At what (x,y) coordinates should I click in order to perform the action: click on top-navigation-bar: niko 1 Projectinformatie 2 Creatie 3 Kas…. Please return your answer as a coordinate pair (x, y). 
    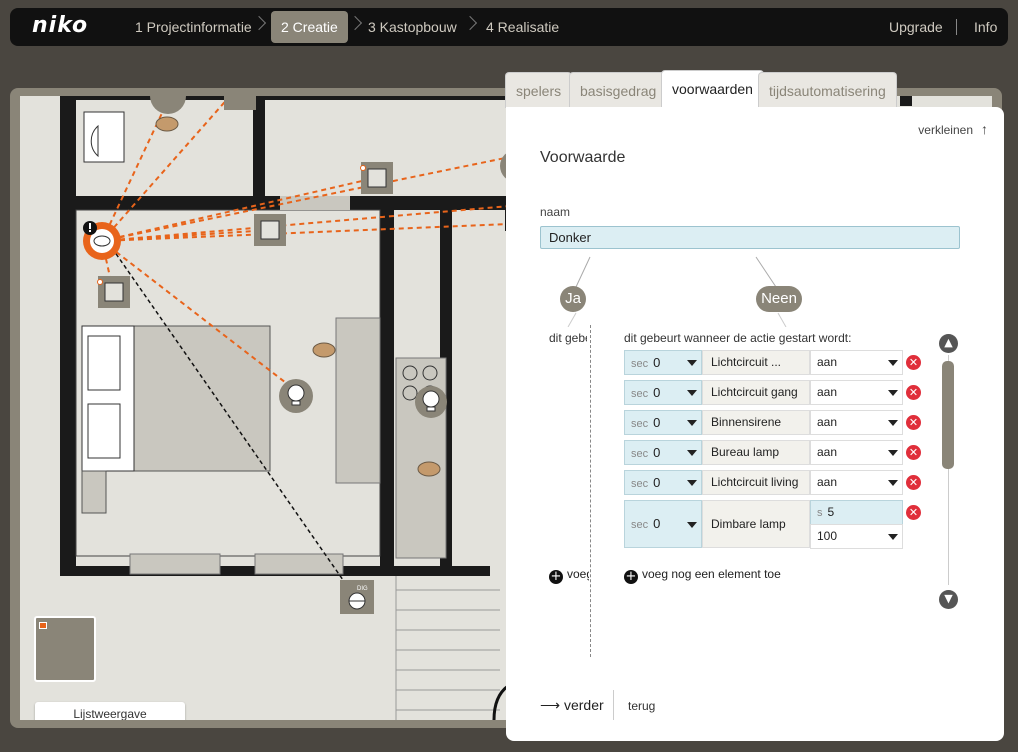
    Looking at the image, I should click on (509, 27).